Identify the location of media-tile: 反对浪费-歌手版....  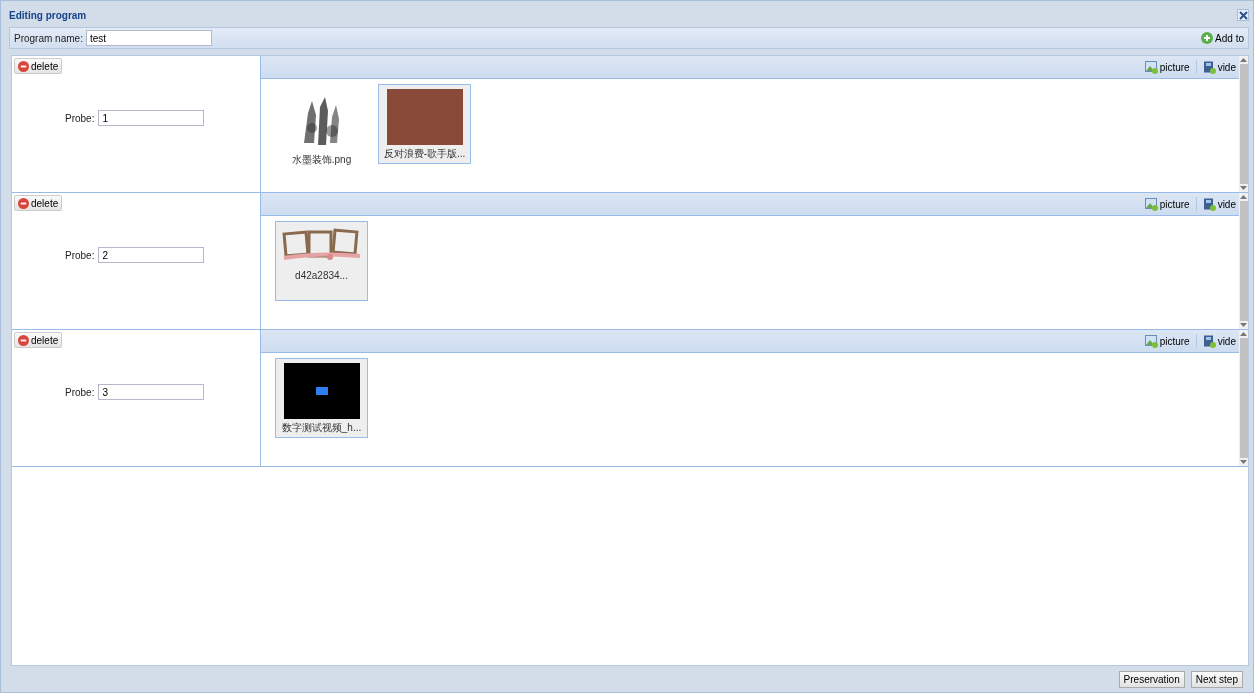
(424, 124).